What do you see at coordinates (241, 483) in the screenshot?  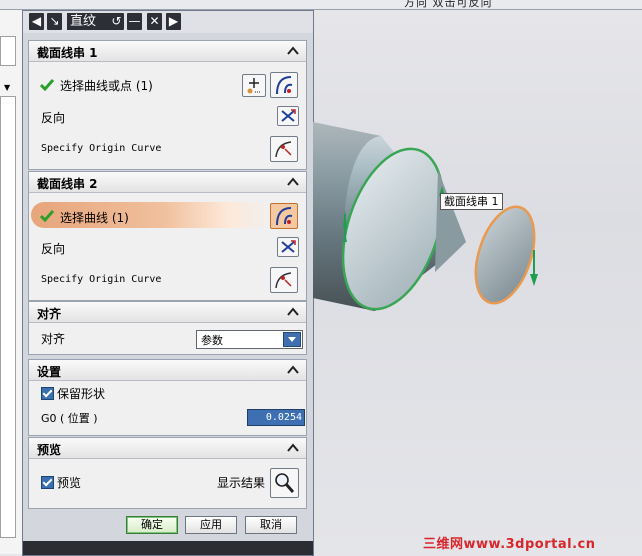 I see `show-result-label: 显示结果` at bounding box center [241, 483].